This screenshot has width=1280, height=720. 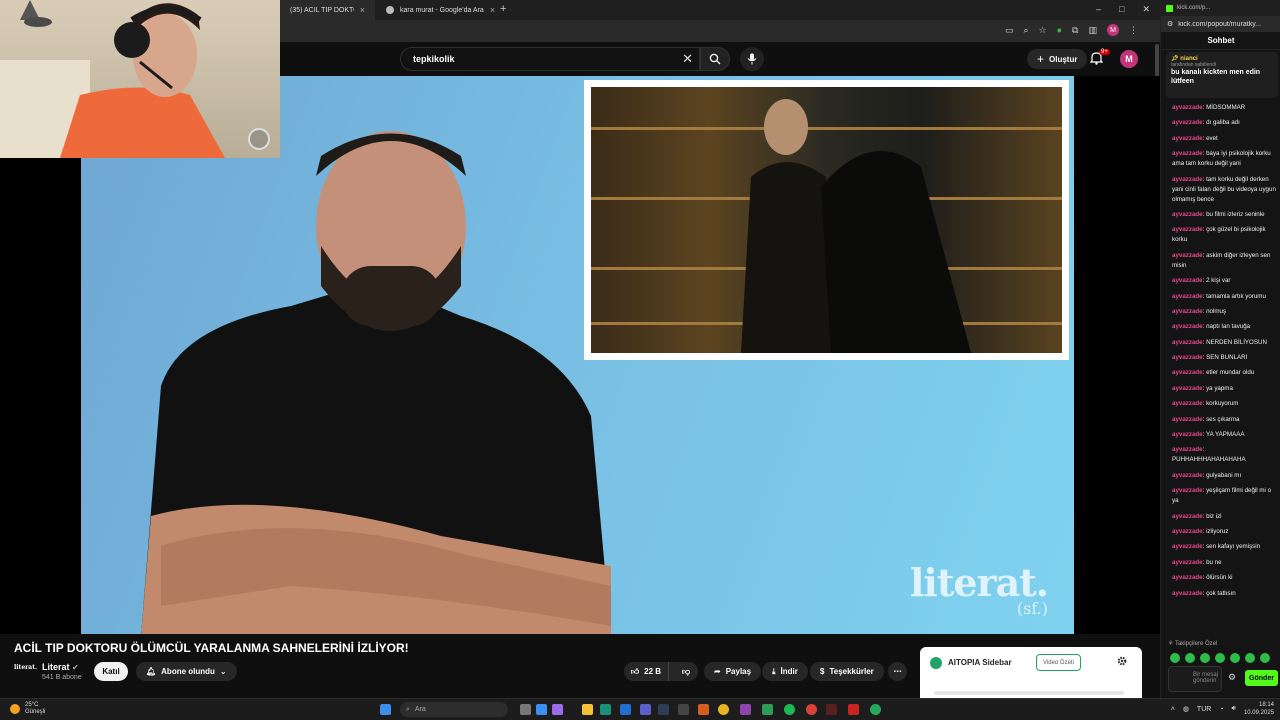 I want to click on copilot-icon, so click(x=541, y=709).